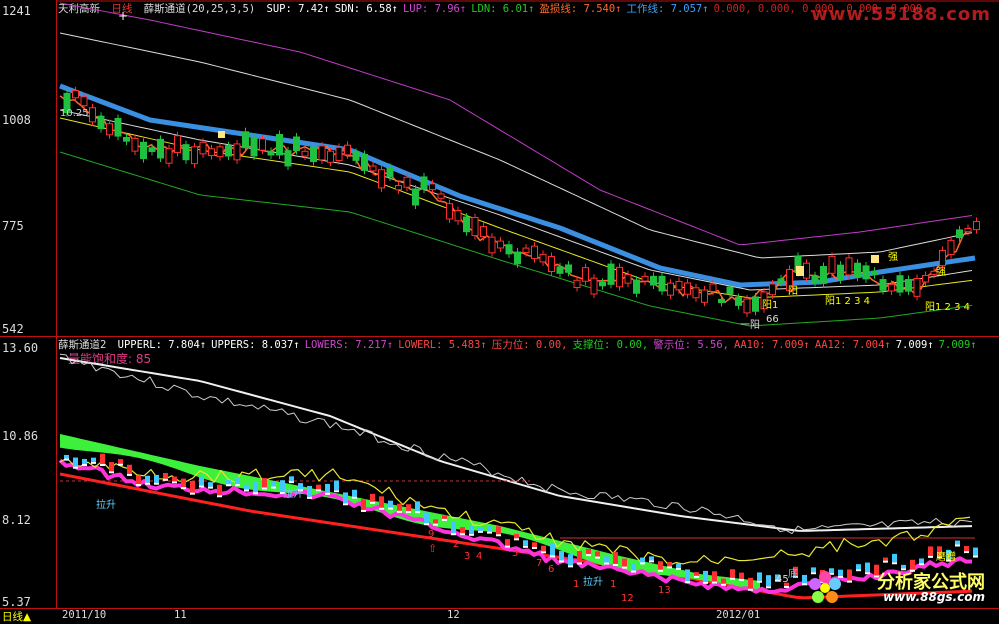  I want to click on signal-label: 拉升, so click(293, 494).